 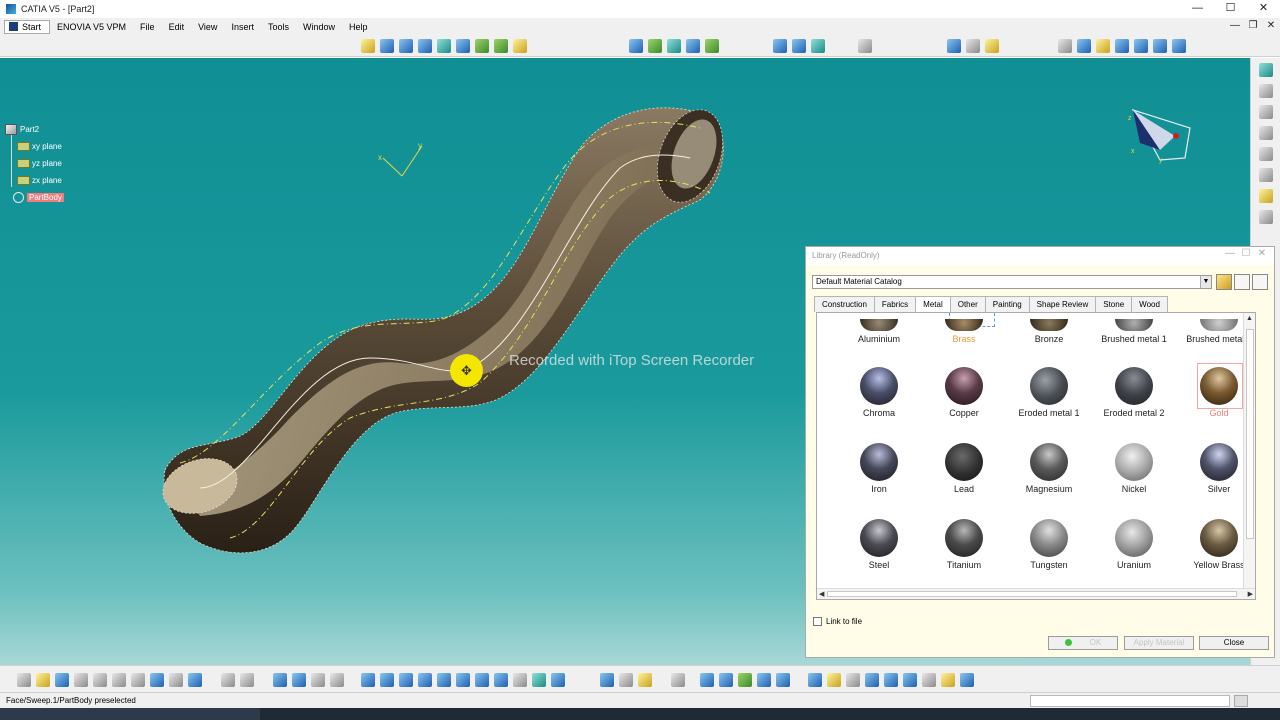 I want to click on compass: x y z, so click(x=1159, y=136).